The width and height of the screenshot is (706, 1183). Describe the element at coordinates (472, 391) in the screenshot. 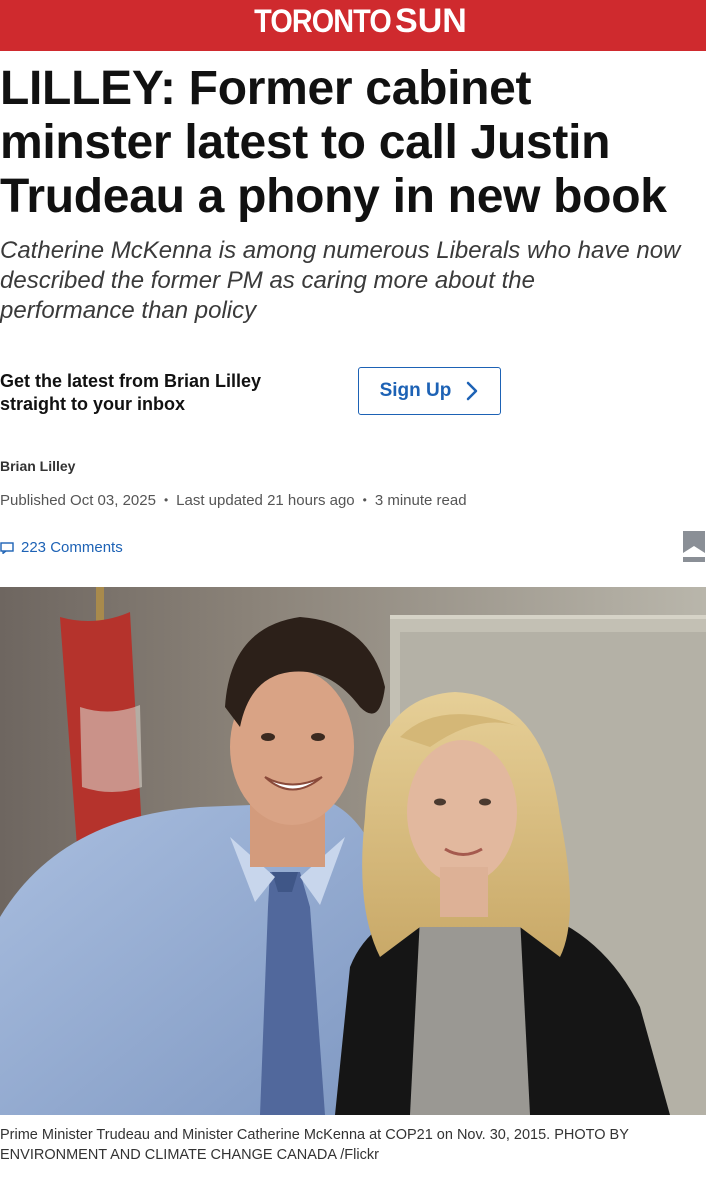

I see `chevron-right-icon` at that location.